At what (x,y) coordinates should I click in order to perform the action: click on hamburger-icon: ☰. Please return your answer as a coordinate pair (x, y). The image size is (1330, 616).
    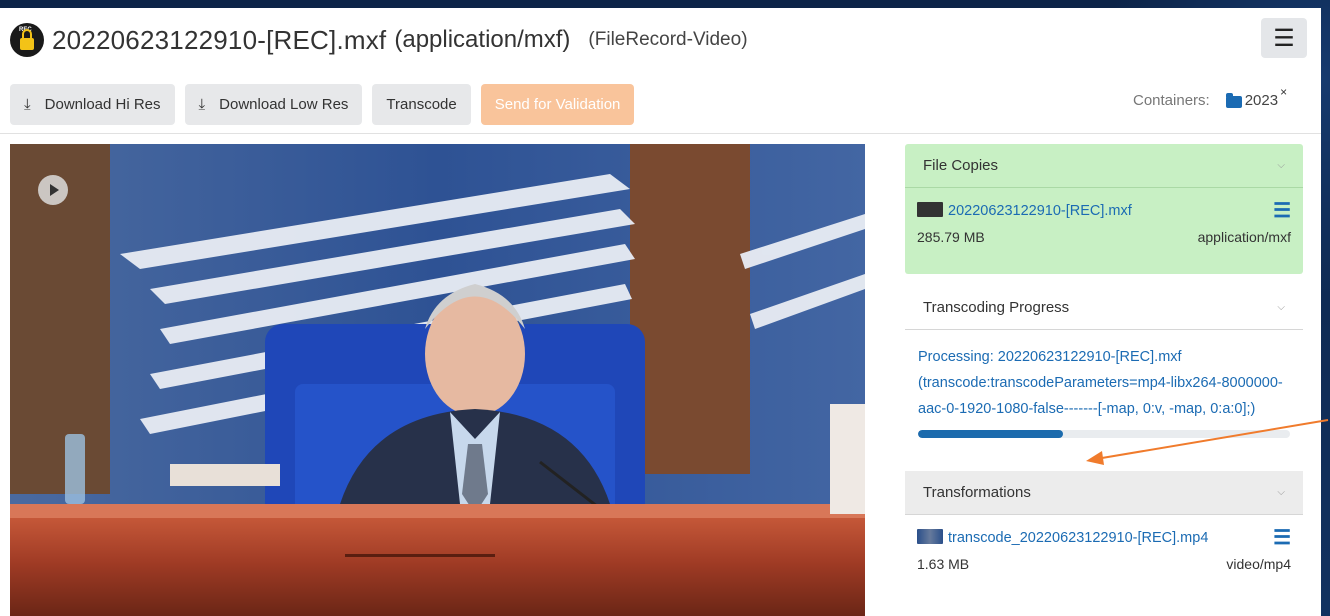
    Looking at the image, I should click on (1284, 38).